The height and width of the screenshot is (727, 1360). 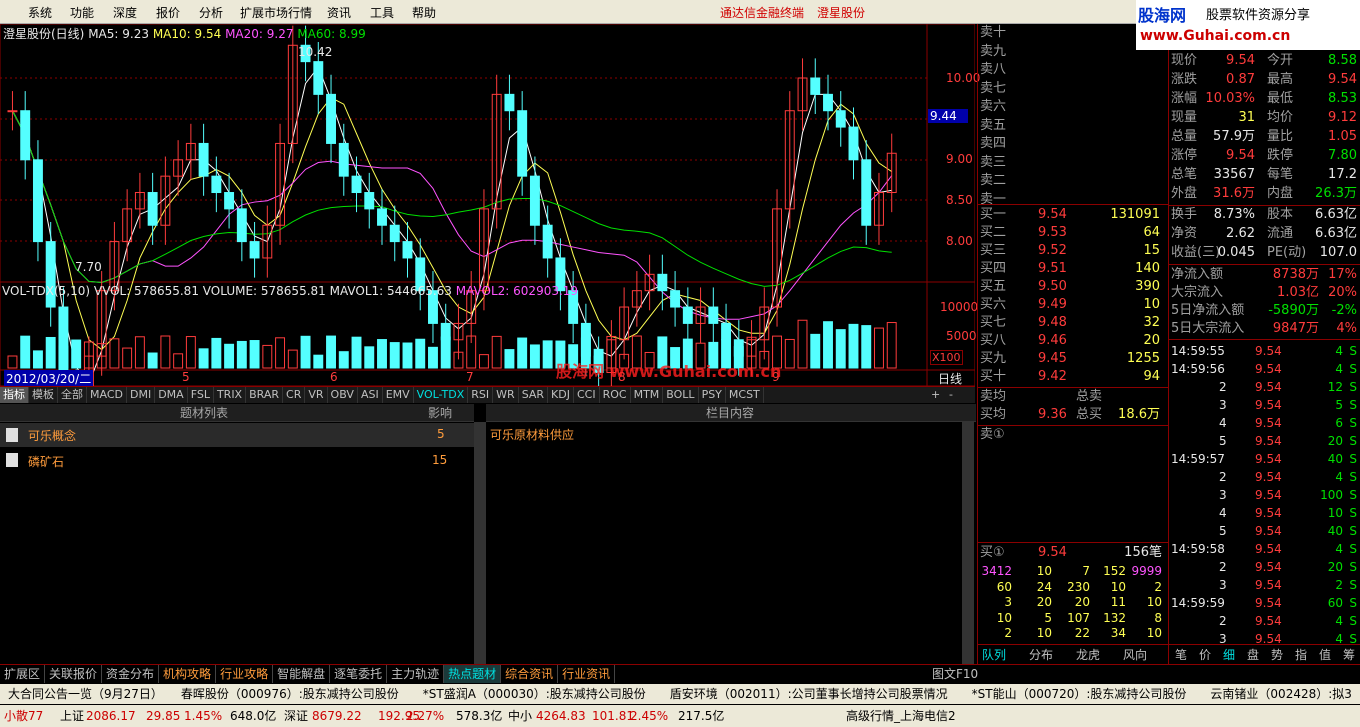 I want to click on tick-time: 3, so click(x=1223, y=495).